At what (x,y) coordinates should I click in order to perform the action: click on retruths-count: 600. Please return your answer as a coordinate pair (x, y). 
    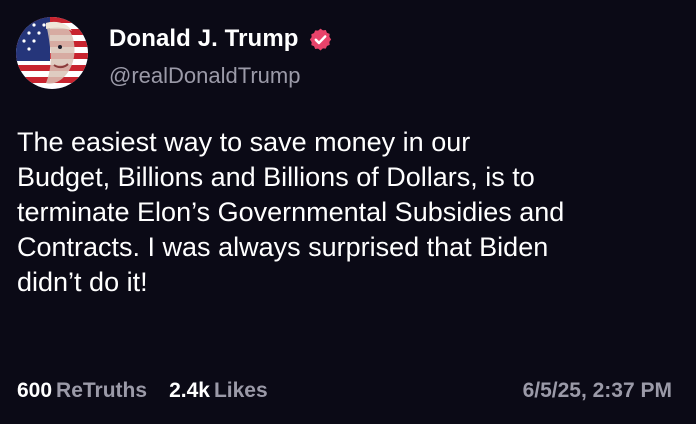
    Looking at the image, I should click on (35, 390).